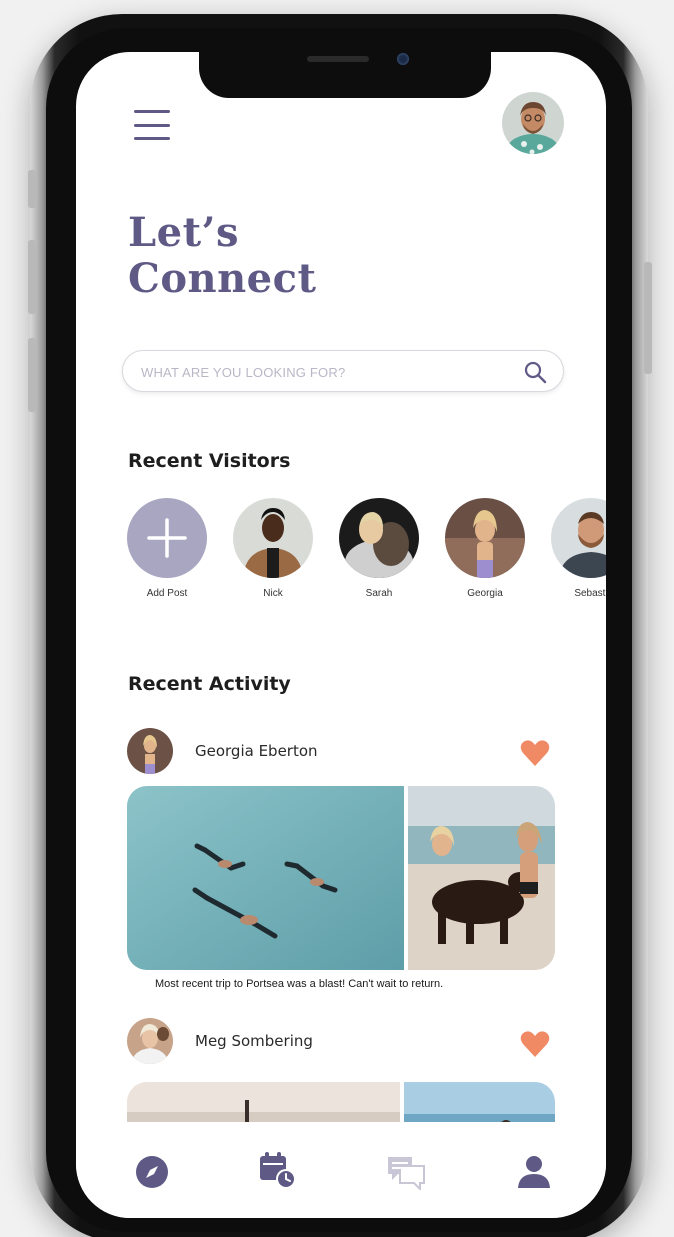 The image size is (674, 1237). I want to click on post-photo-swimmers, so click(265, 878).